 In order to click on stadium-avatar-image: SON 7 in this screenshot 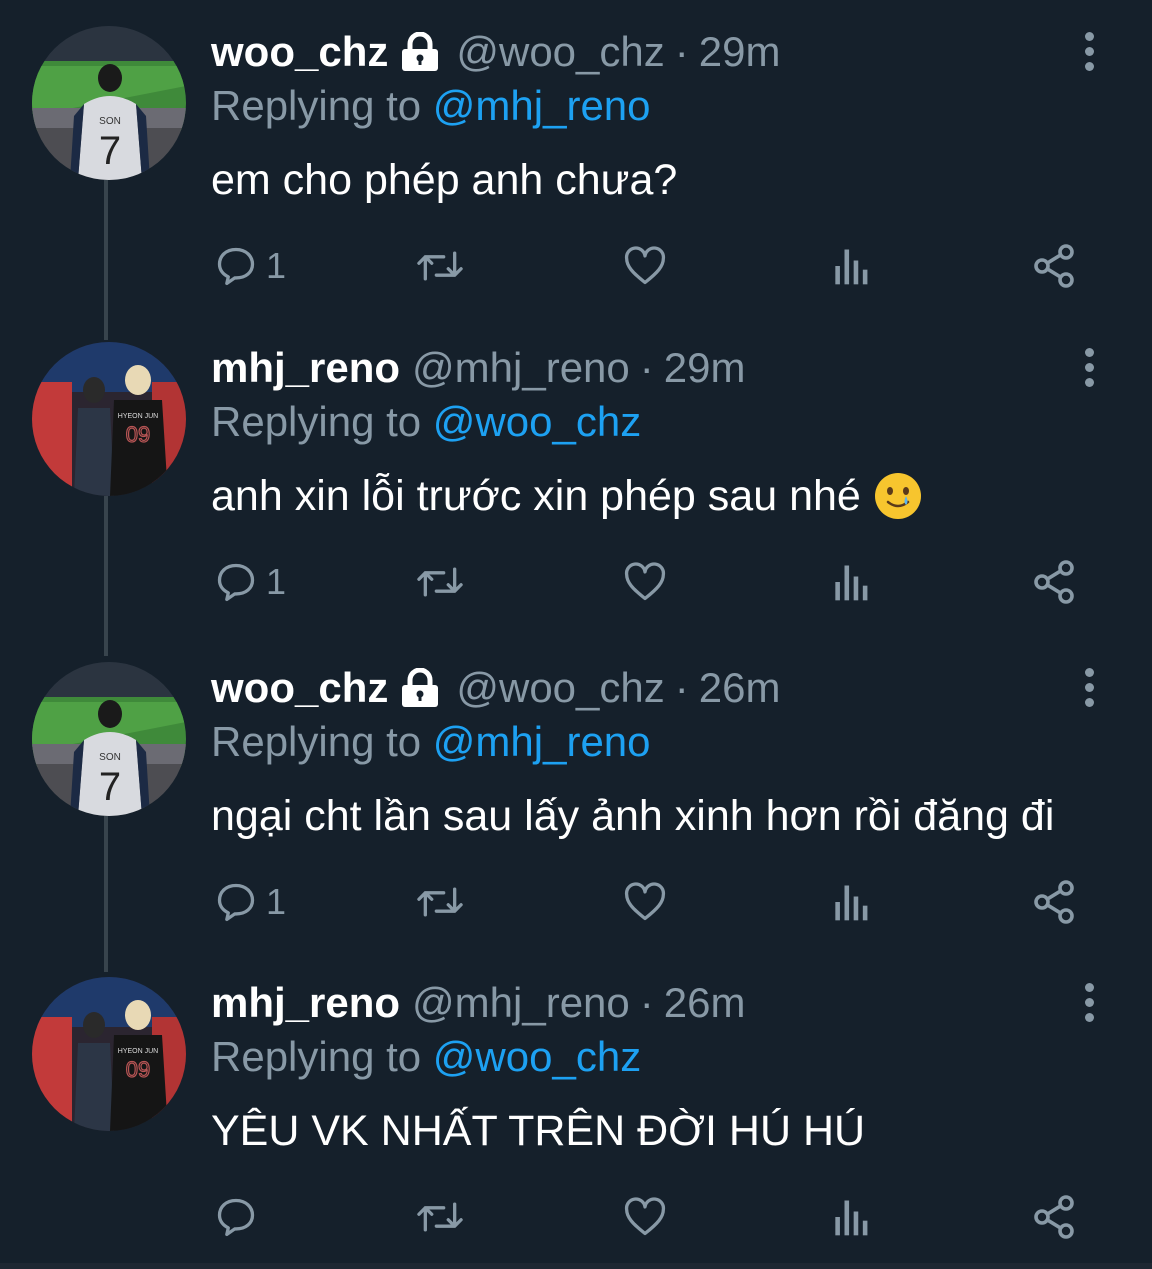, I will do `click(109, 103)`.